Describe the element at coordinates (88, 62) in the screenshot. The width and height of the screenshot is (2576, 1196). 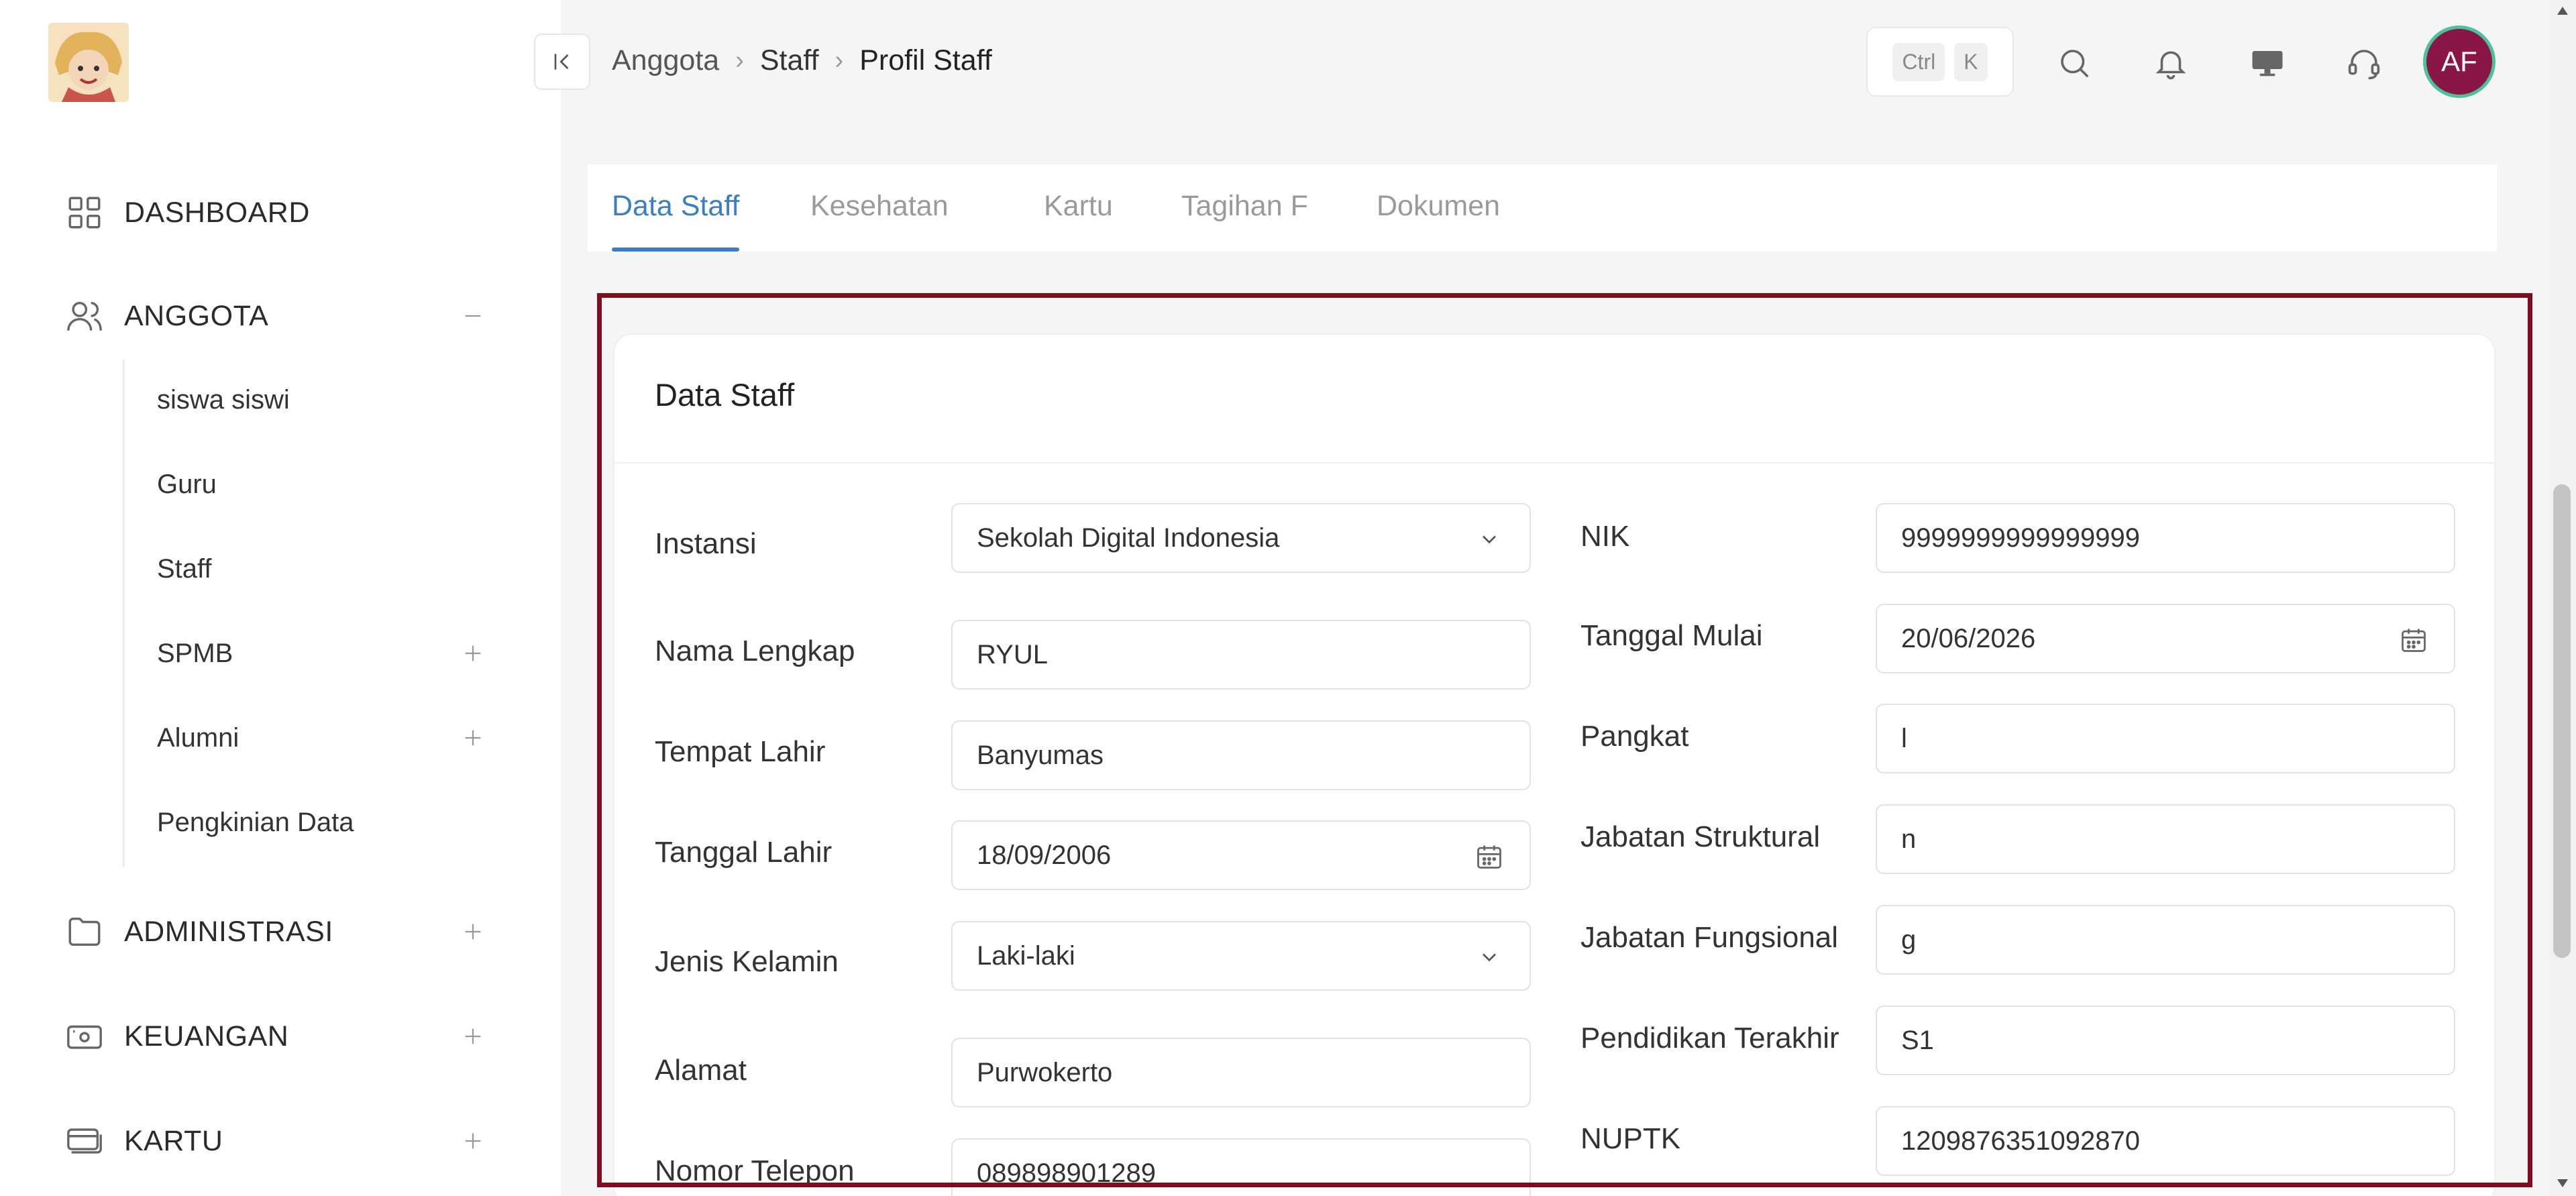
I see `app-logo` at that location.